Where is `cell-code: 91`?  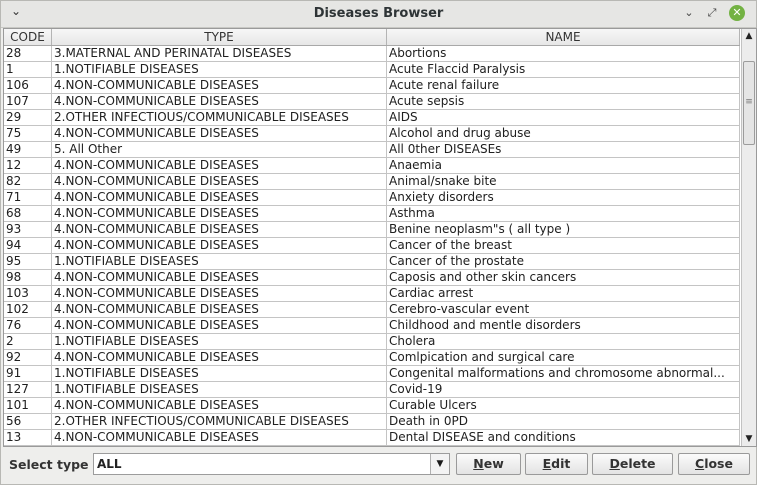 cell-code: 91 is located at coordinates (28, 373).